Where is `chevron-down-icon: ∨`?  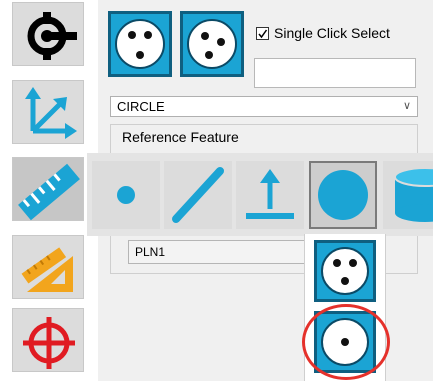 chevron-down-icon: ∨ is located at coordinates (406, 106).